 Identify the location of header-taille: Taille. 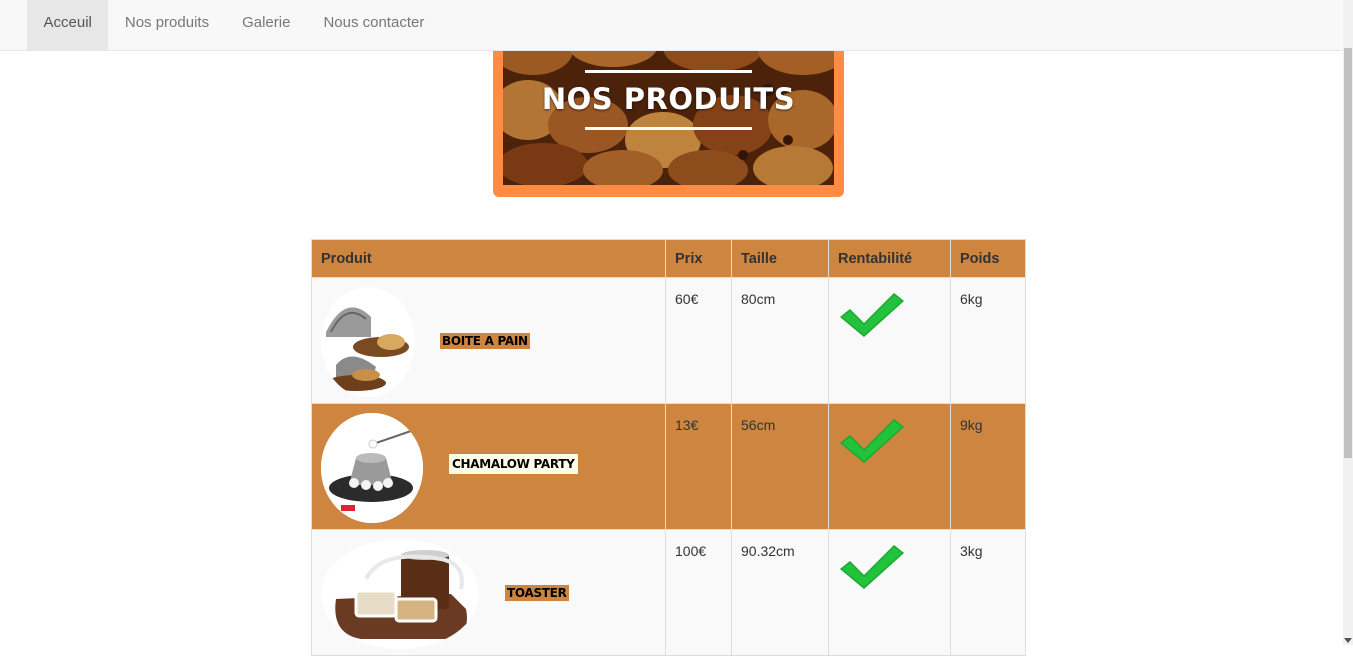
(780, 258).